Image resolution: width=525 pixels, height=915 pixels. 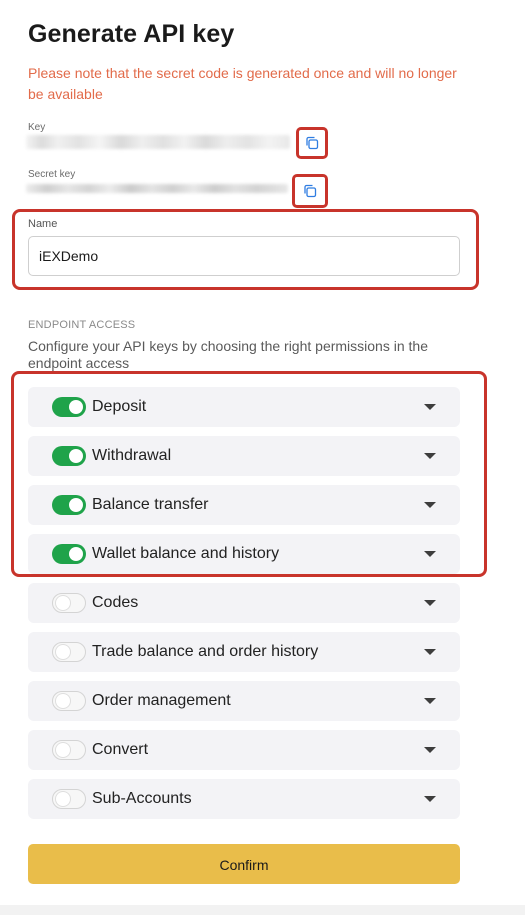 What do you see at coordinates (115, 602) in the screenshot?
I see `permission-label: Codes` at bounding box center [115, 602].